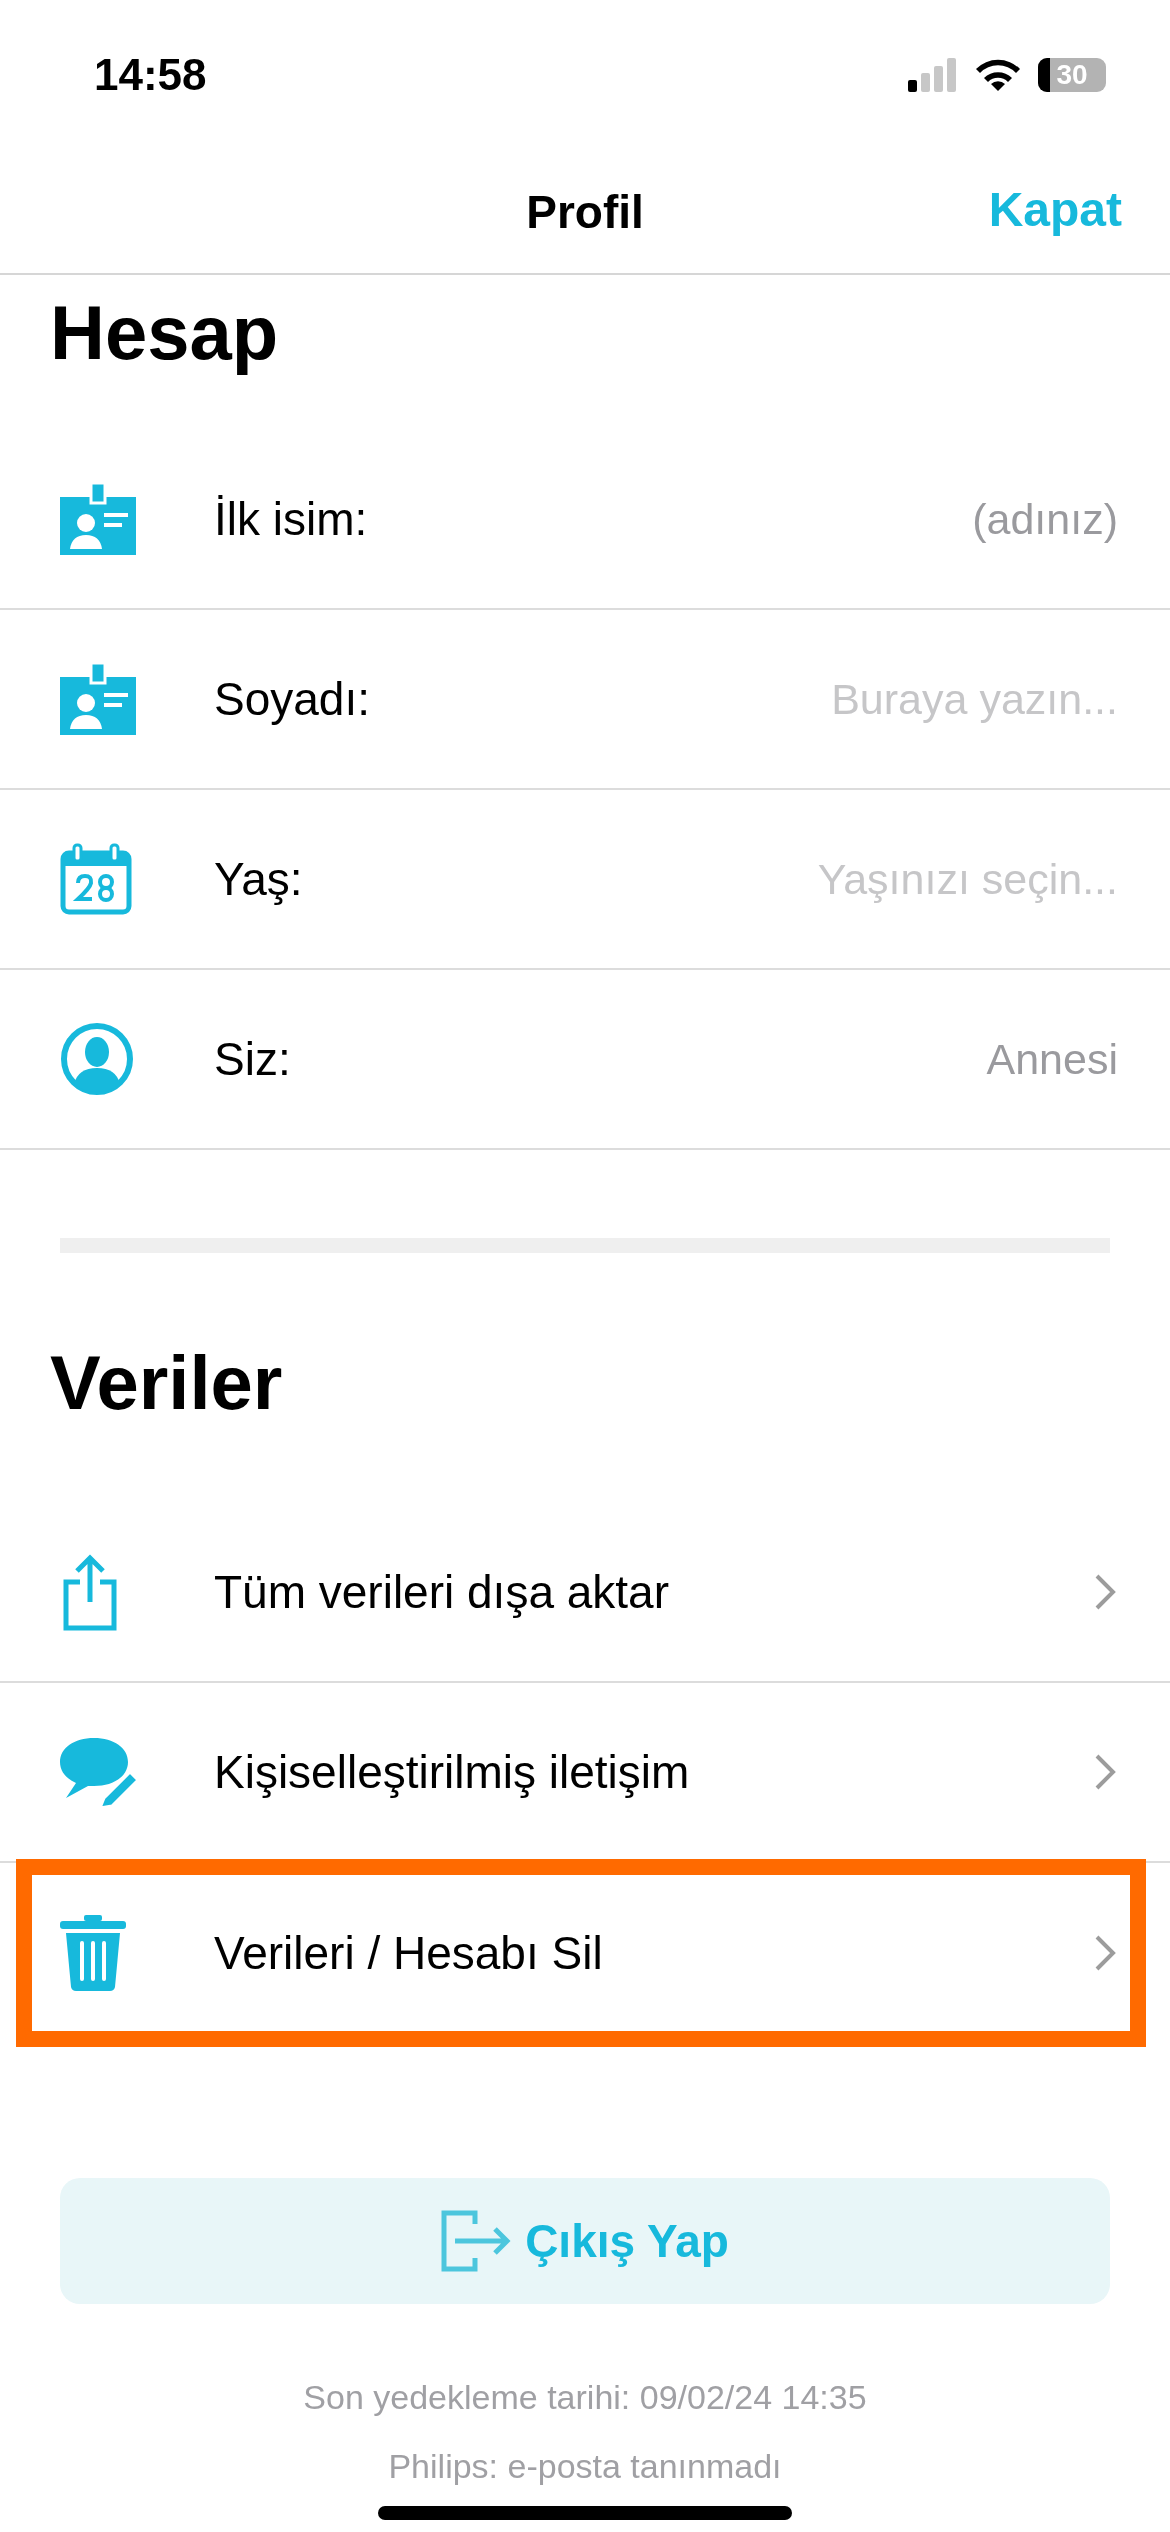 This screenshot has width=1170, height=2532. I want to click on status-time: 14:58, so click(150, 75).